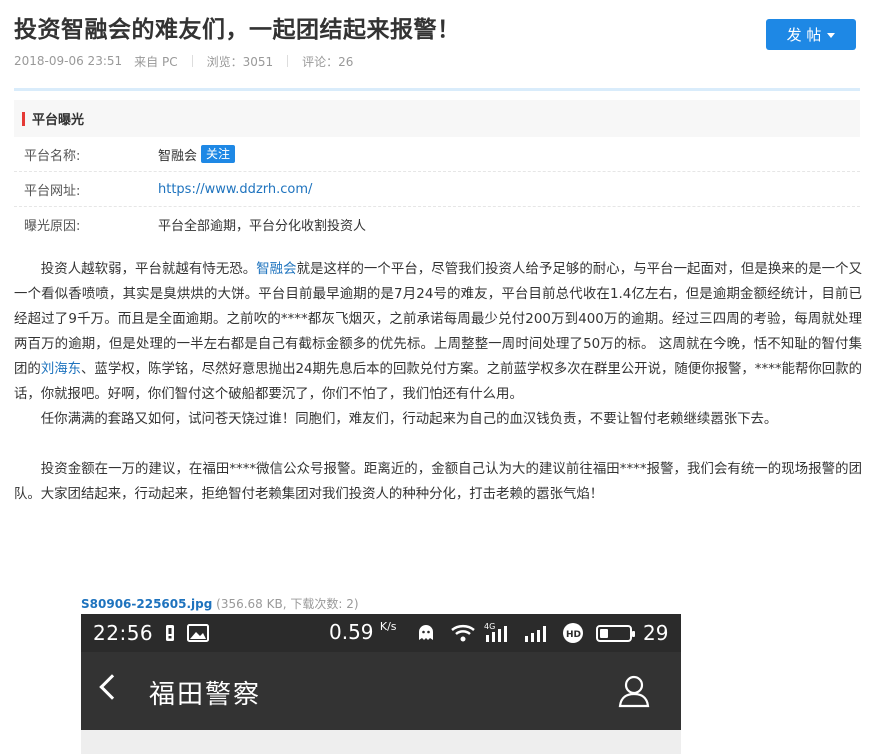 Image resolution: width=876 pixels, height=754 pixels. Describe the element at coordinates (61, 369) in the screenshot. I see `person-mention-link: 刘海东` at that location.